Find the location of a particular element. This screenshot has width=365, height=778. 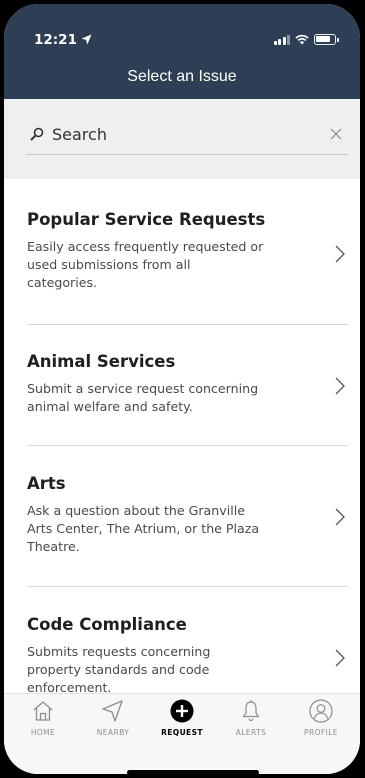

description-line: enforcement. is located at coordinates (69, 686).